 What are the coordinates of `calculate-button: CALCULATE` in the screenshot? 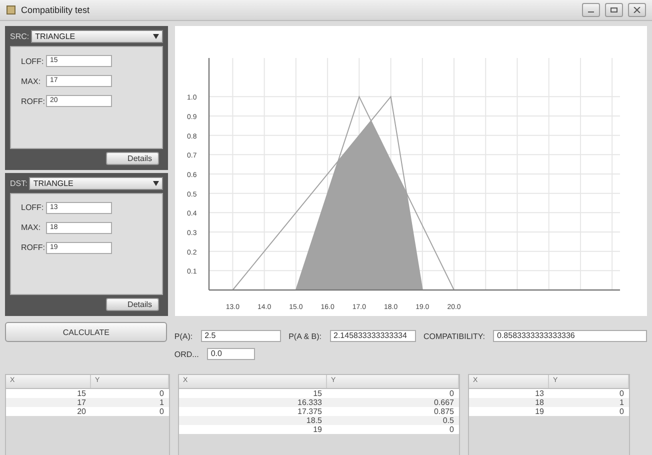 It's located at (86, 332).